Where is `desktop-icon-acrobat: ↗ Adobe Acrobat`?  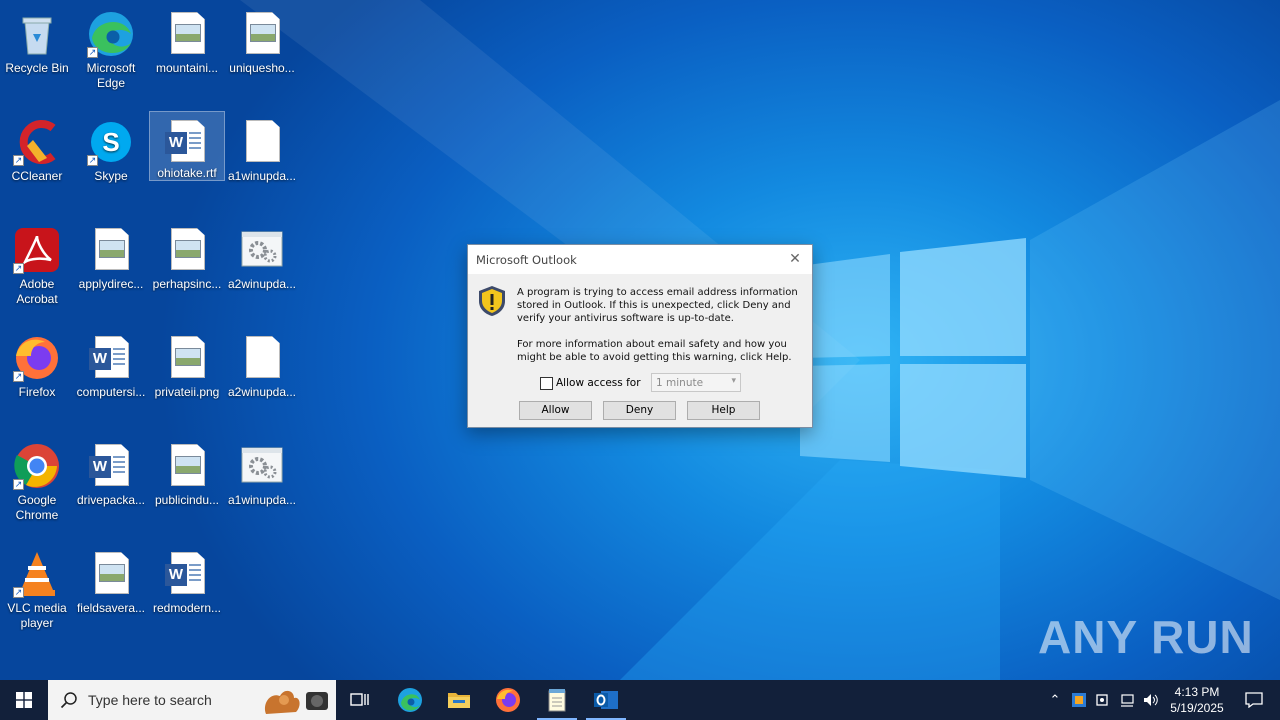 desktop-icon-acrobat: ↗ Adobe Acrobat is located at coordinates (37, 272).